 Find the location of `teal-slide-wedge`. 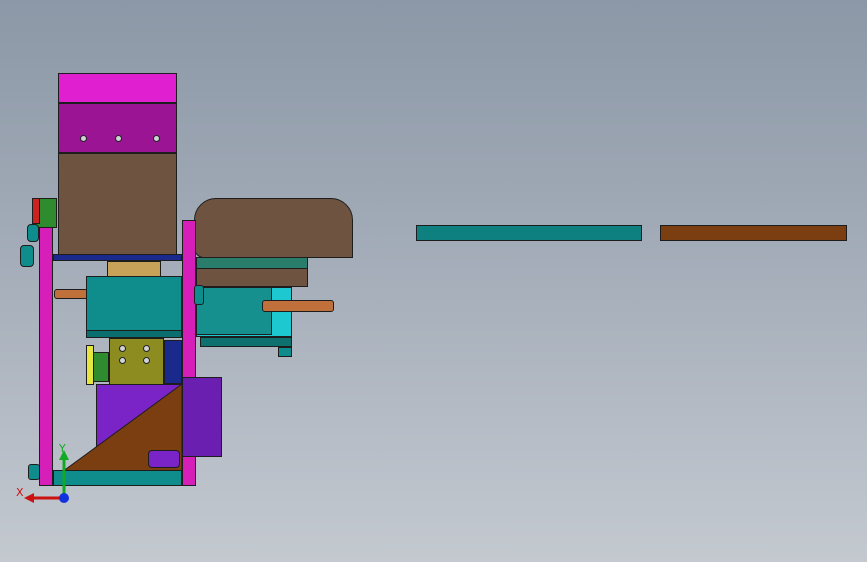

teal-slide-wedge is located at coordinates (234, 311).